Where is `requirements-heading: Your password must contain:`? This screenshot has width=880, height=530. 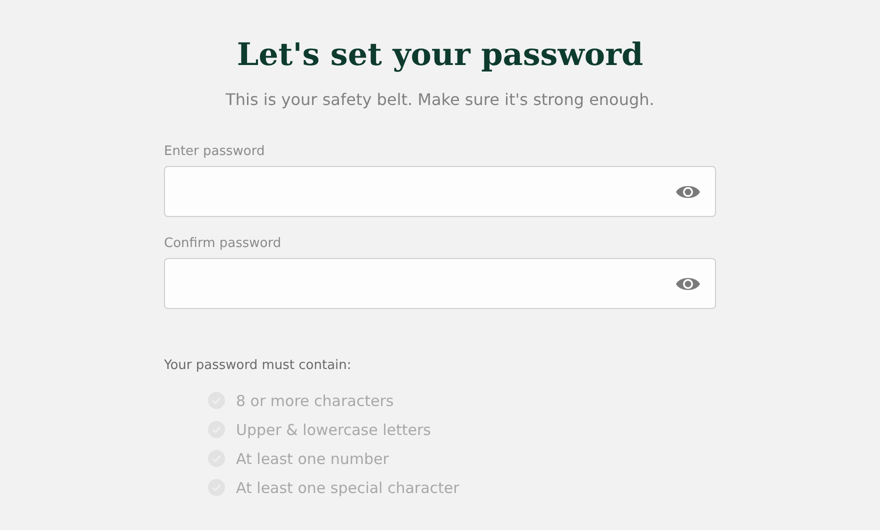
requirements-heading: Your password must contain: is located at coordinates (258, 366).